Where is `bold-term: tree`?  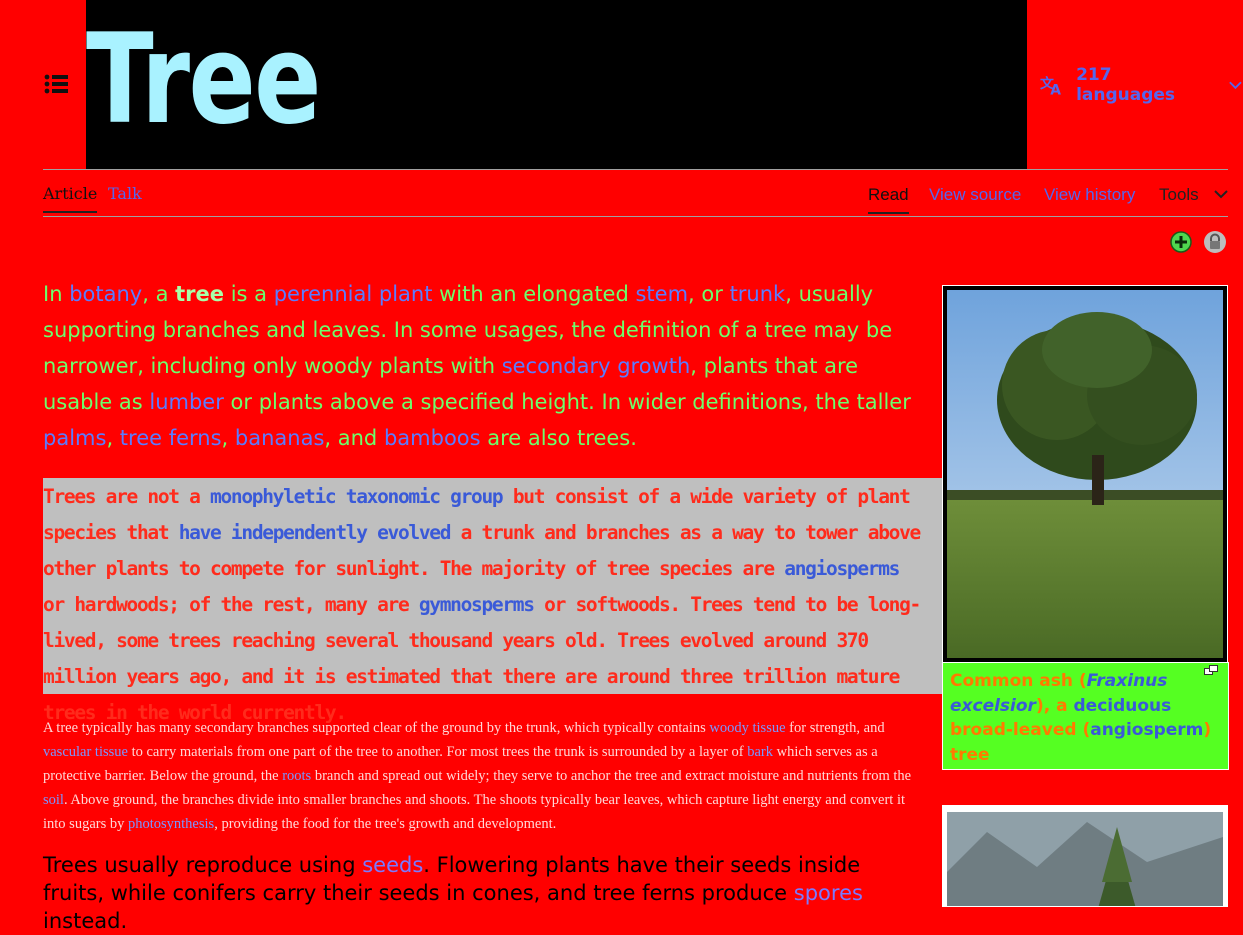
bold-term: tree is located at coordinates (200, 294).